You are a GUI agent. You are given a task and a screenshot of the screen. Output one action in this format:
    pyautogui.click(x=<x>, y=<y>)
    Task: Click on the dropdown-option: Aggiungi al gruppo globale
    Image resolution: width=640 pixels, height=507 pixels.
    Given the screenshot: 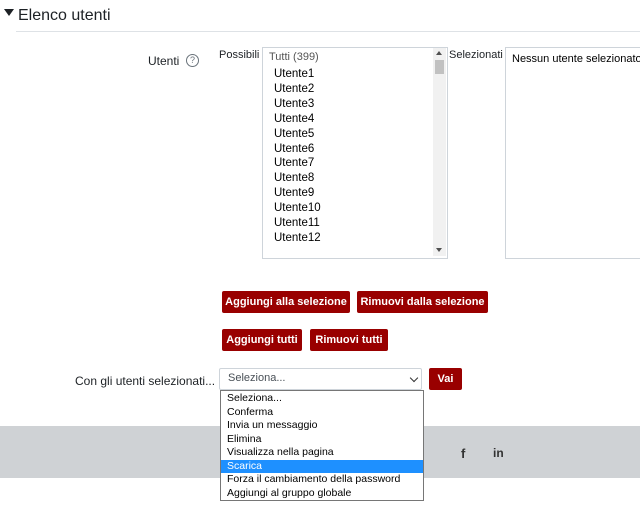 What is the action you would take?
    pyautogui.click(x=322, y=493)
    